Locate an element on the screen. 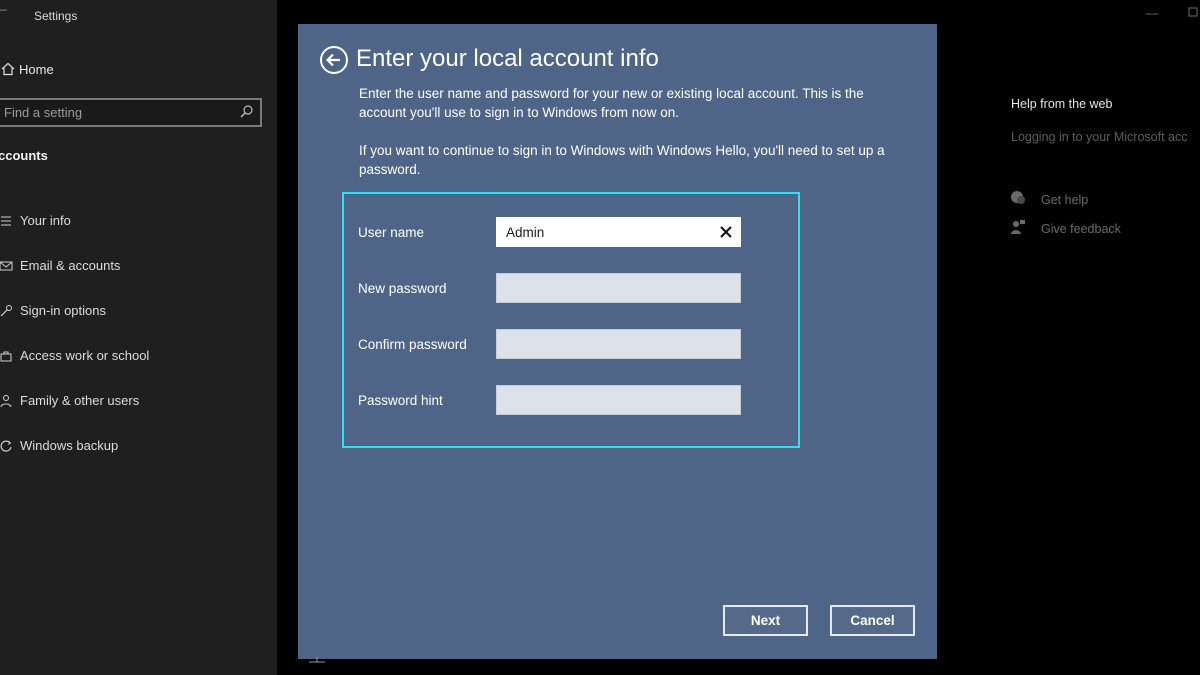 The image size is (1200, 675). partial-icon is located at coordinates (317, 659).